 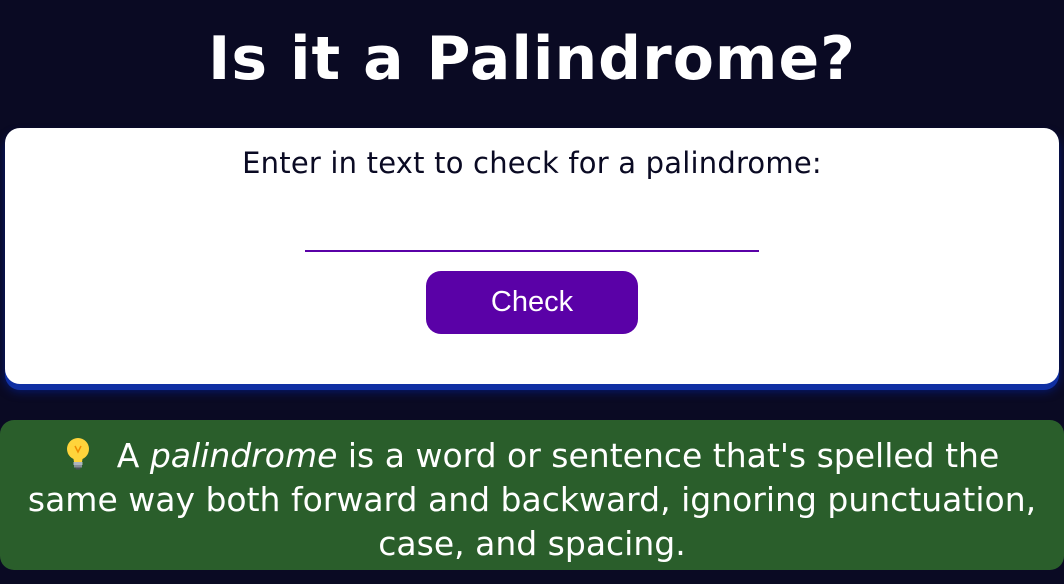 I want to click on lightbulb-icon, so click(x=78, y=454).